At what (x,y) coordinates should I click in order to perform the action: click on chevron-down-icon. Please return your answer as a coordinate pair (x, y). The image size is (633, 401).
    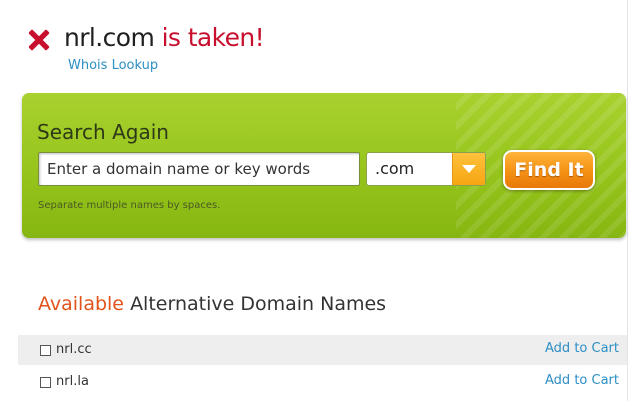
    Looking at the image, I should click on (468, 169).